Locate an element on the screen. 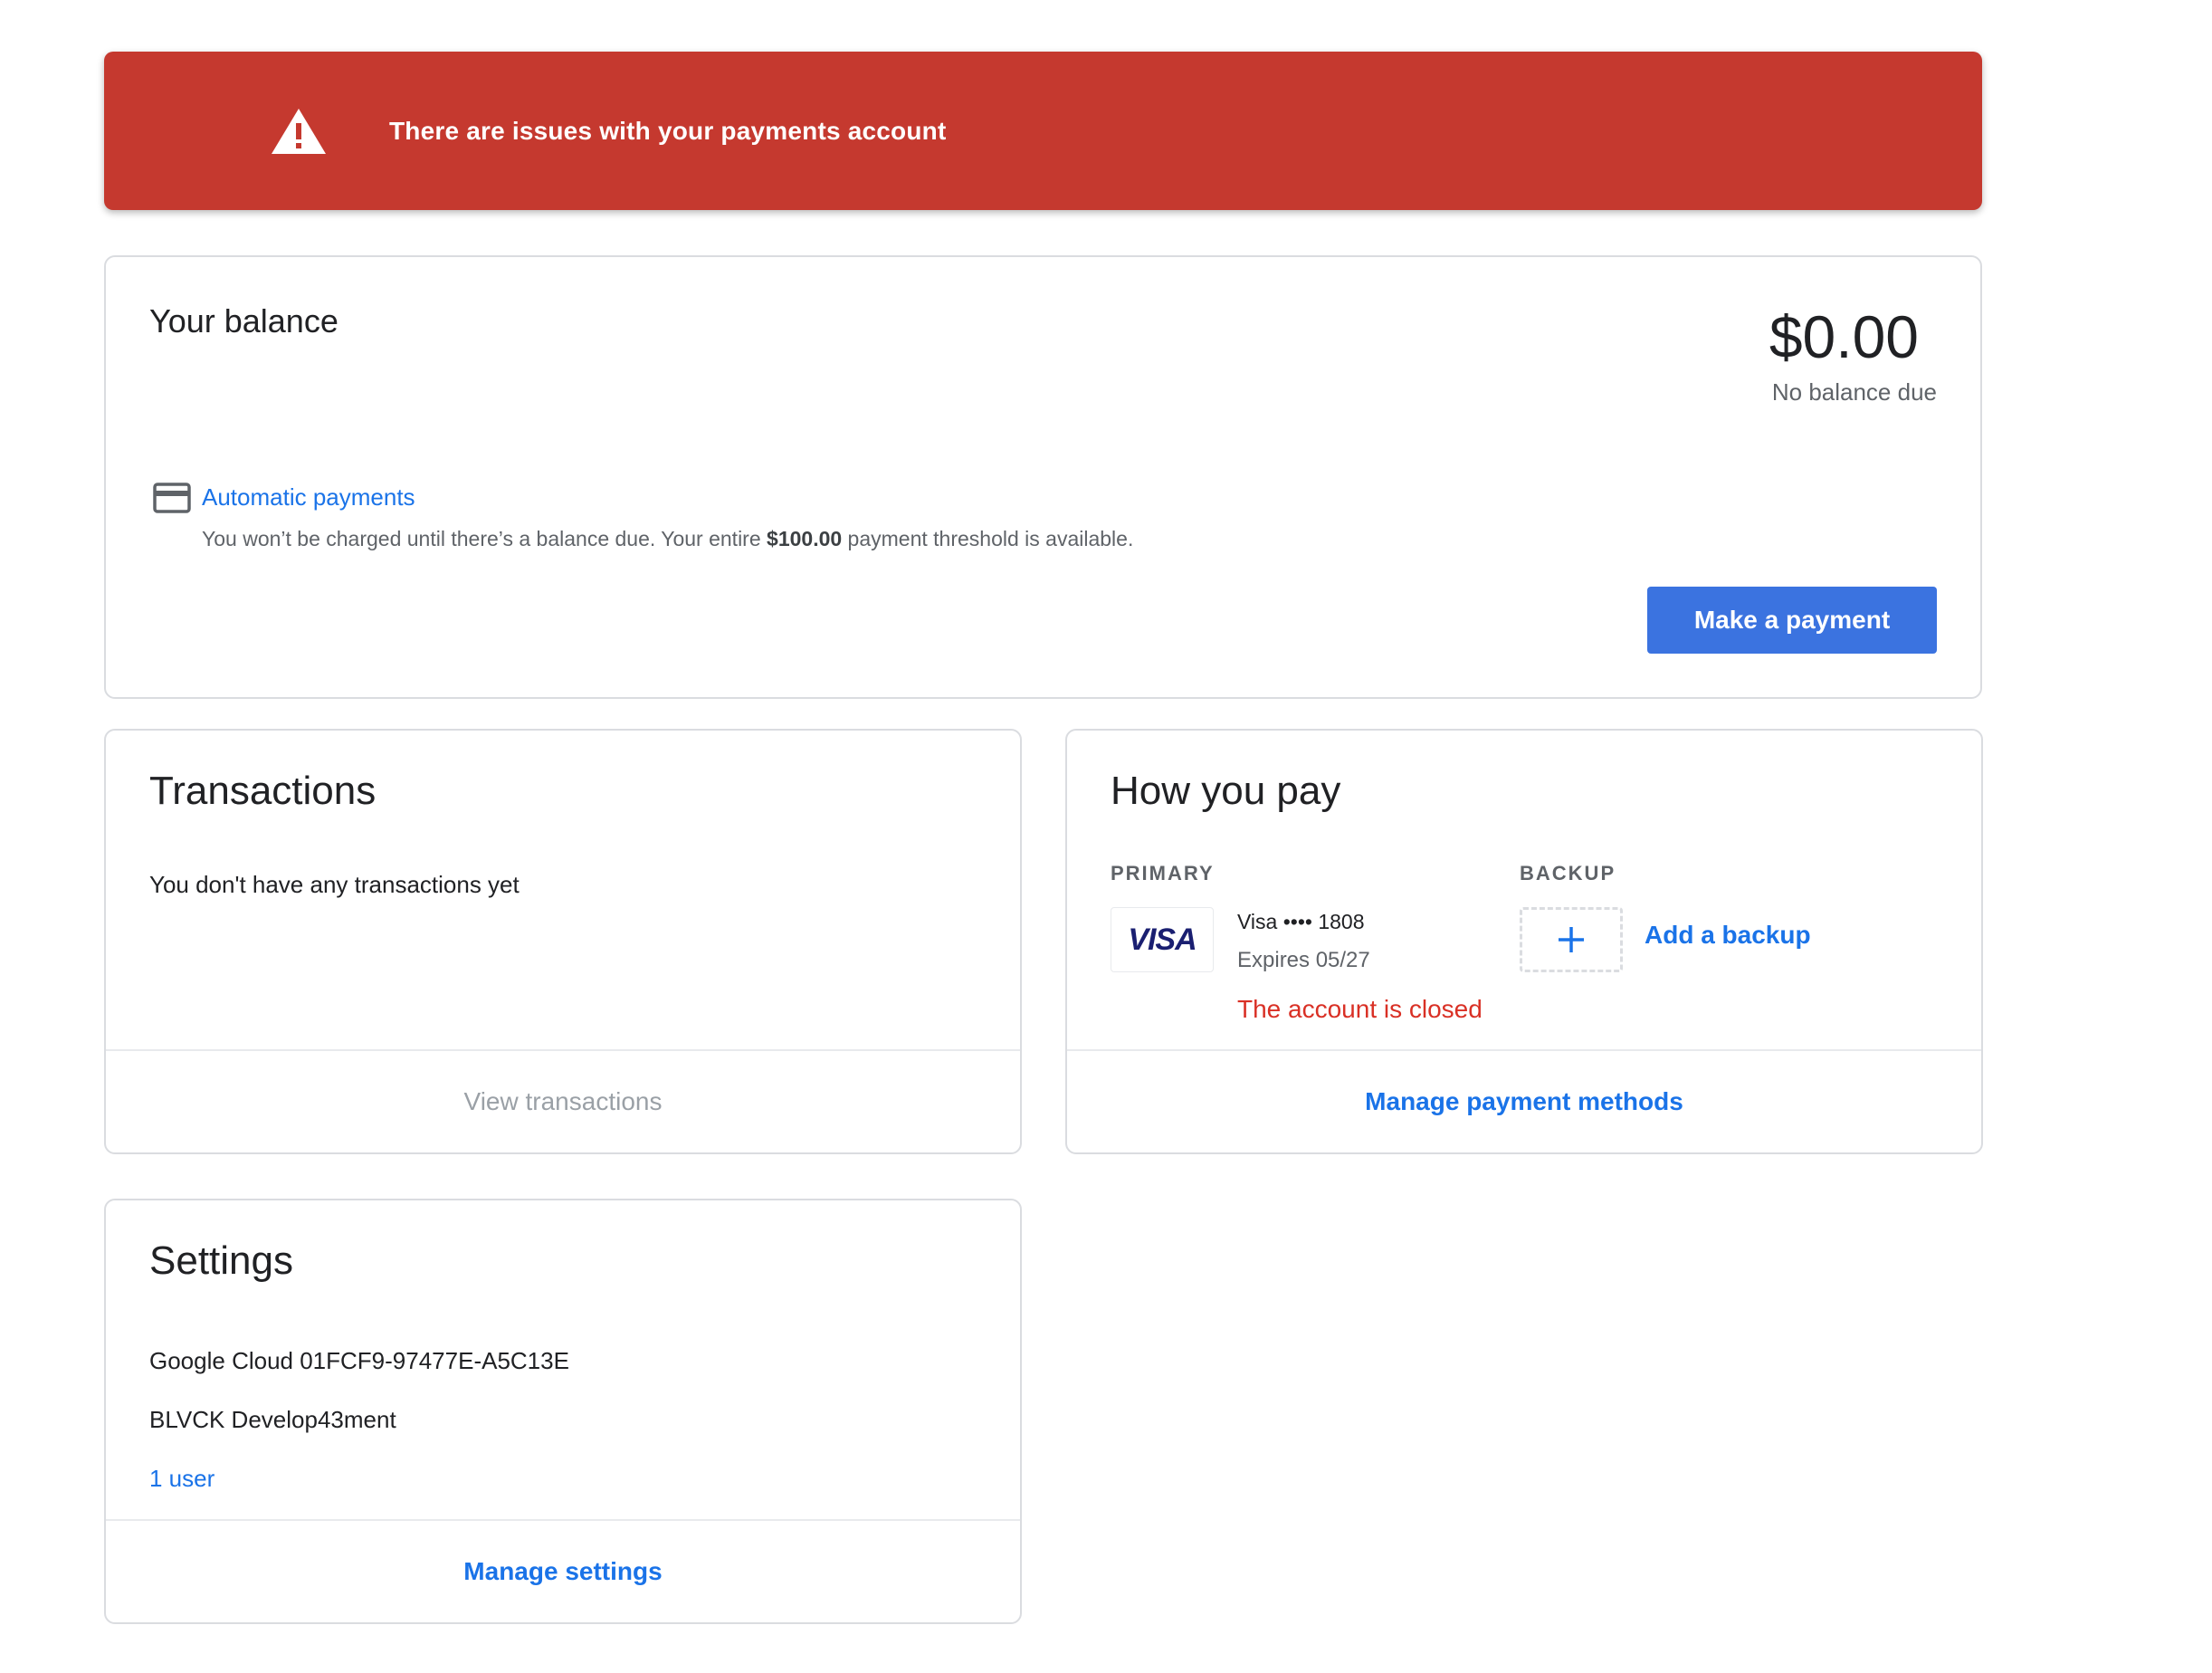  plus-icon is located at coordinates (1571, 939).